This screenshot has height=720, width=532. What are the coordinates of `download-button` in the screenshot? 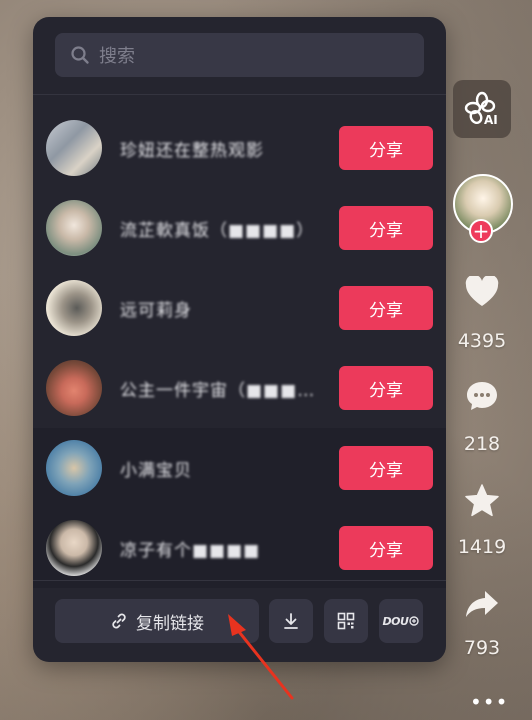 It's located at (291, 621).